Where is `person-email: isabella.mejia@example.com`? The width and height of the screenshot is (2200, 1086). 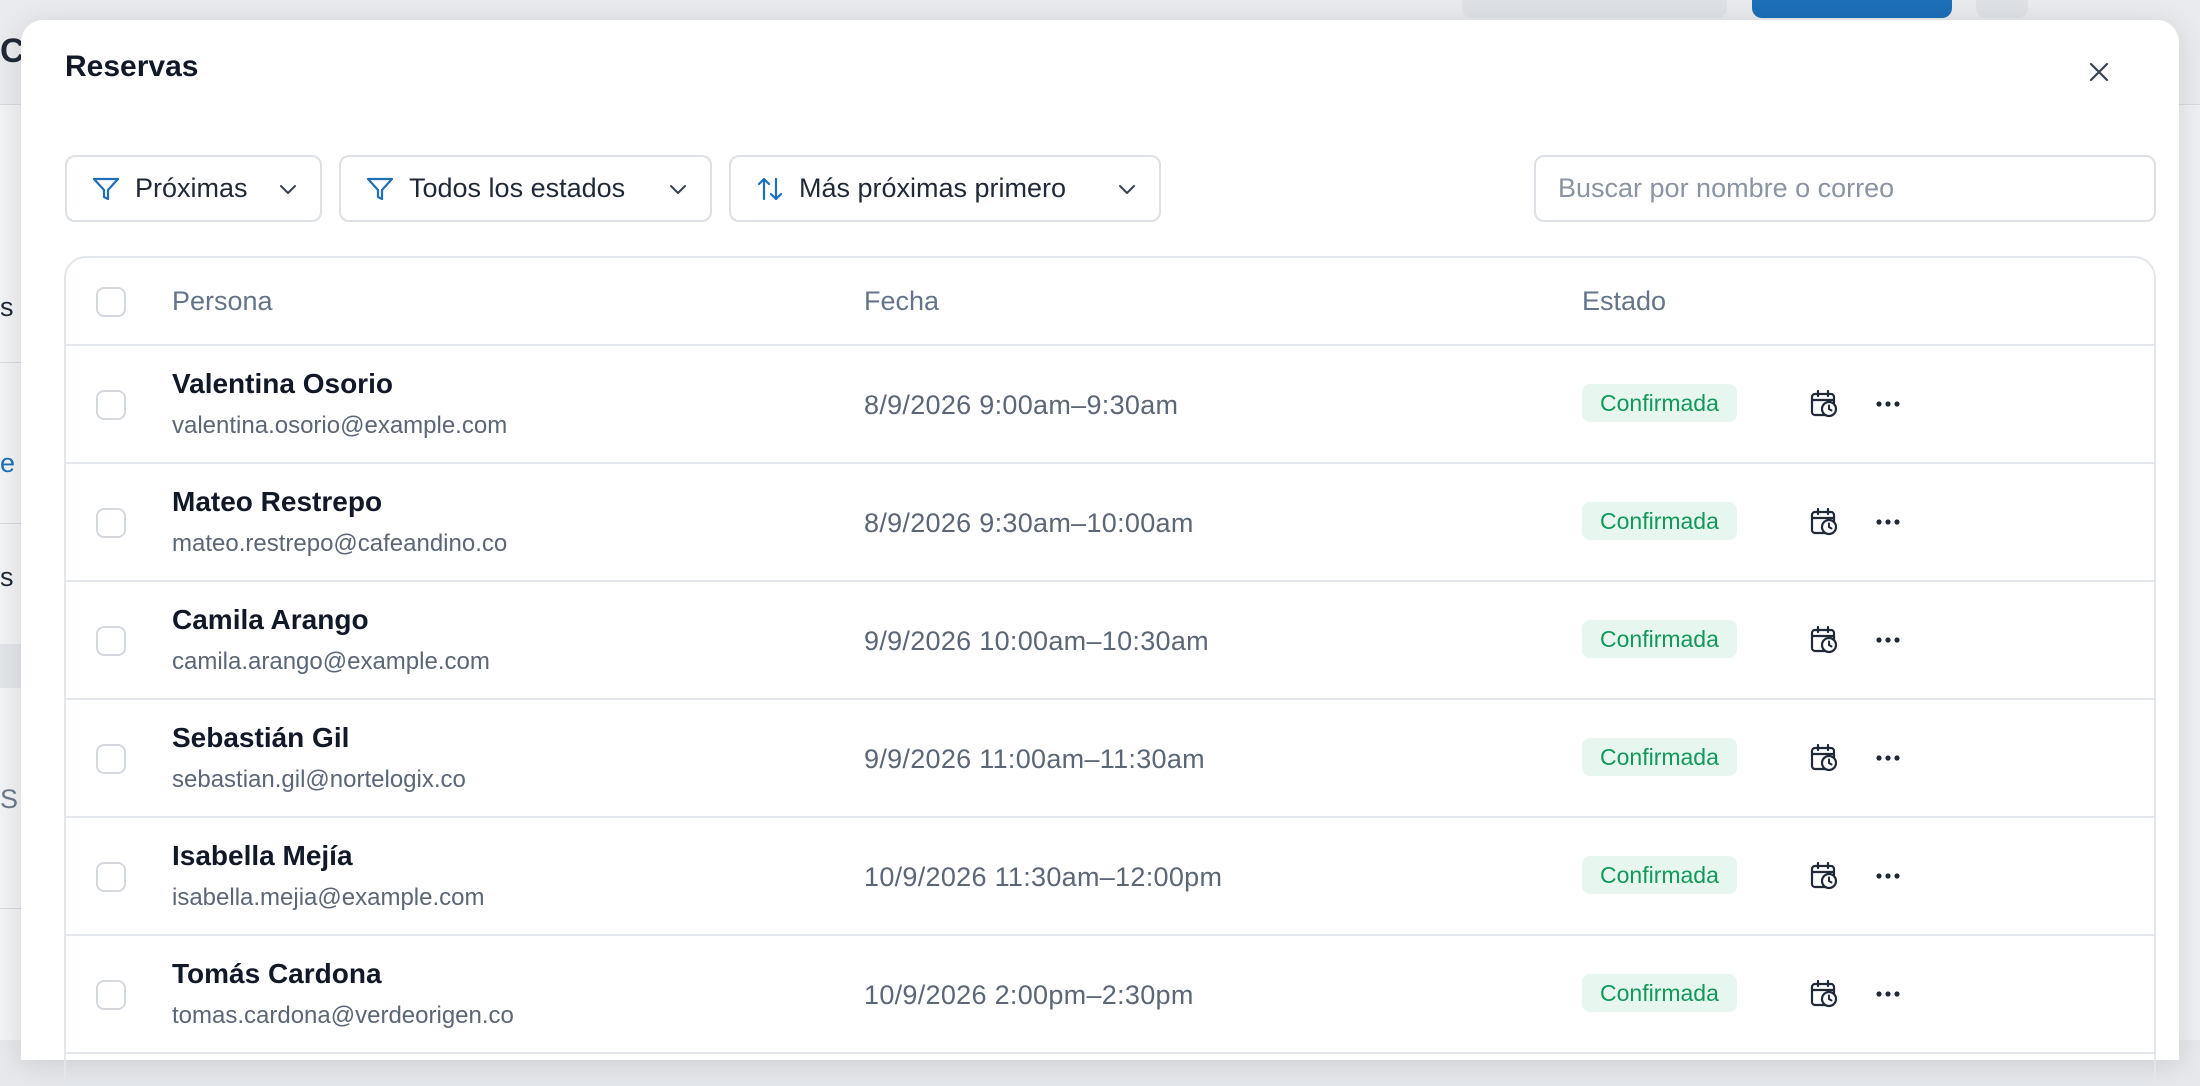 person-email: isabella.mejia@example.com is located at coordinates (328, 897).